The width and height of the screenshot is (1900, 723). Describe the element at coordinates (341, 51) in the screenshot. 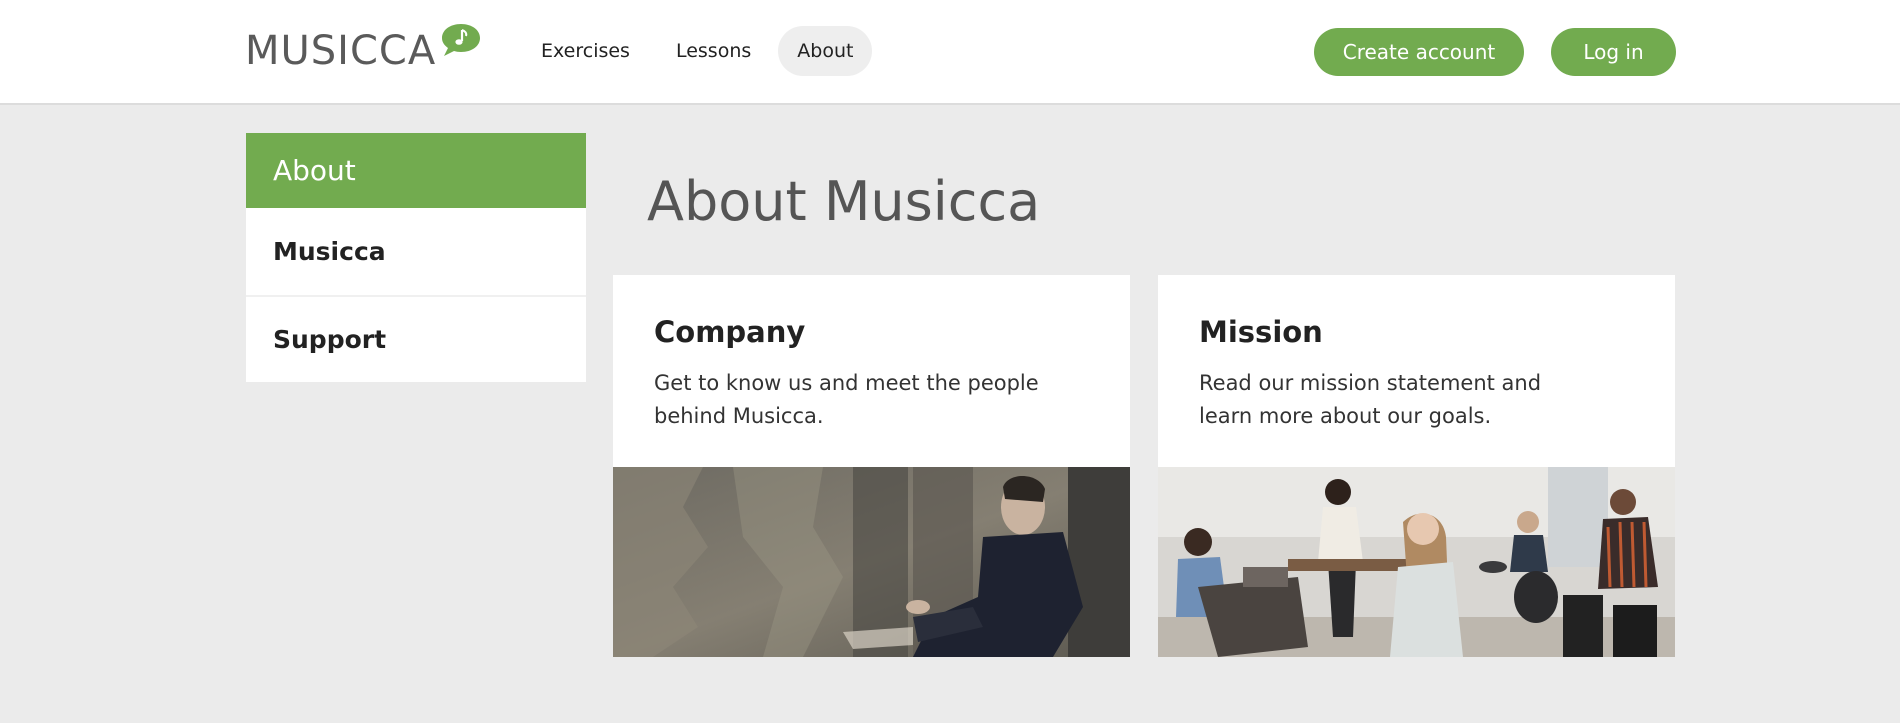

I see `logo-text: MUSICCA` at that location.